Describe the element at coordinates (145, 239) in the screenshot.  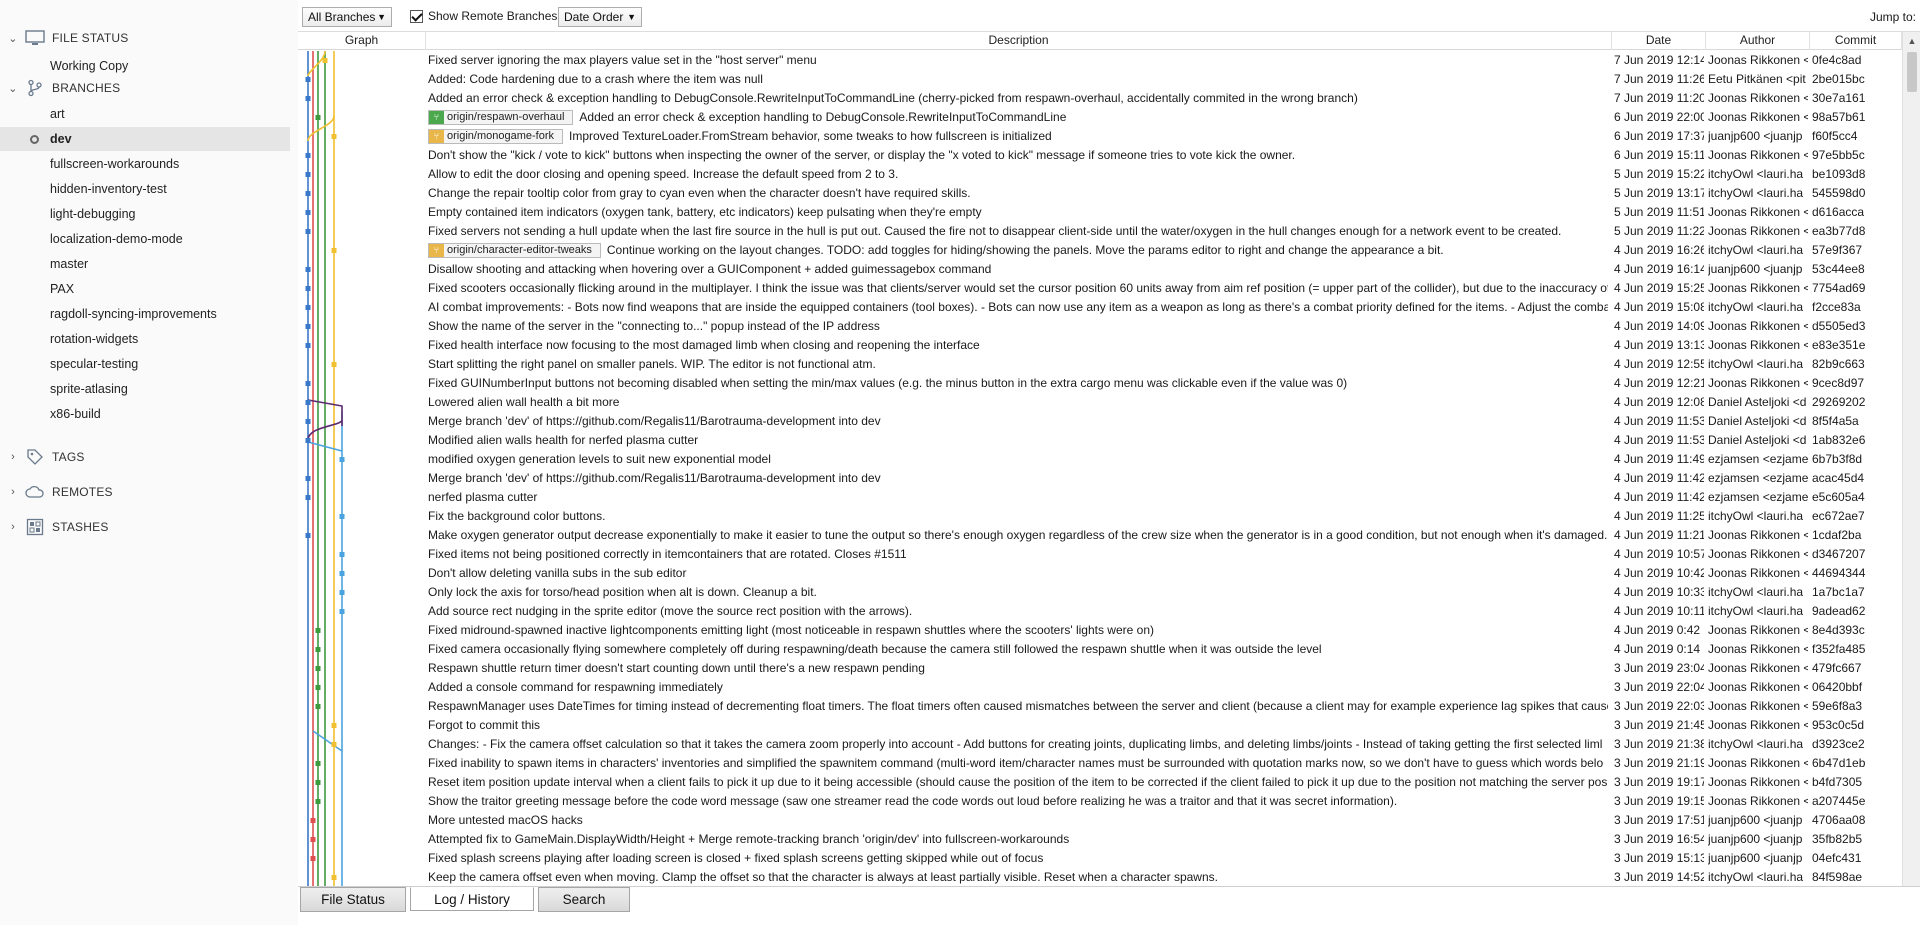
I see `sidebar-item-branch: localization-demo-mode` at that location.